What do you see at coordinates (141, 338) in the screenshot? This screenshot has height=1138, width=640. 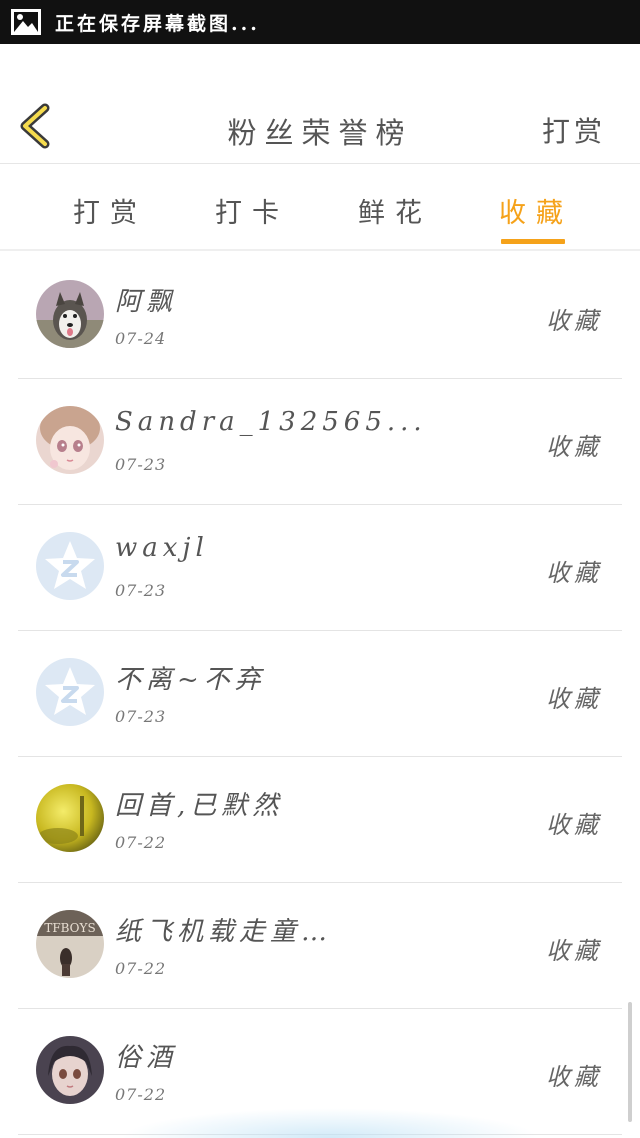 I see `fan-date: 07-24` at bounding box center [141, 338].